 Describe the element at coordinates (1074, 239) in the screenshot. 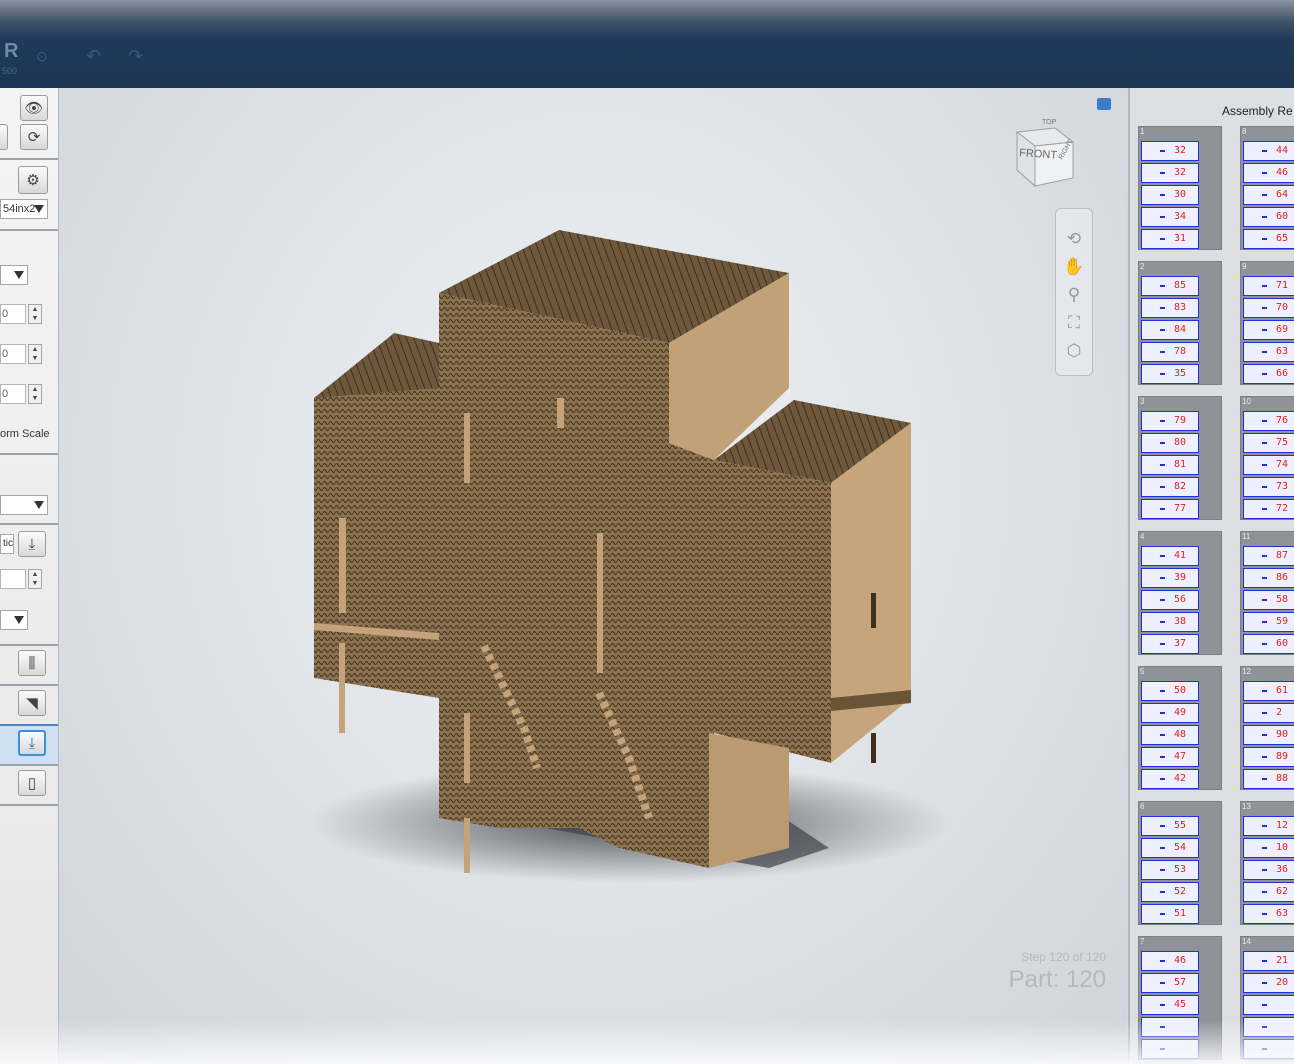

I see `orbit-icon: ⟲` at that location.